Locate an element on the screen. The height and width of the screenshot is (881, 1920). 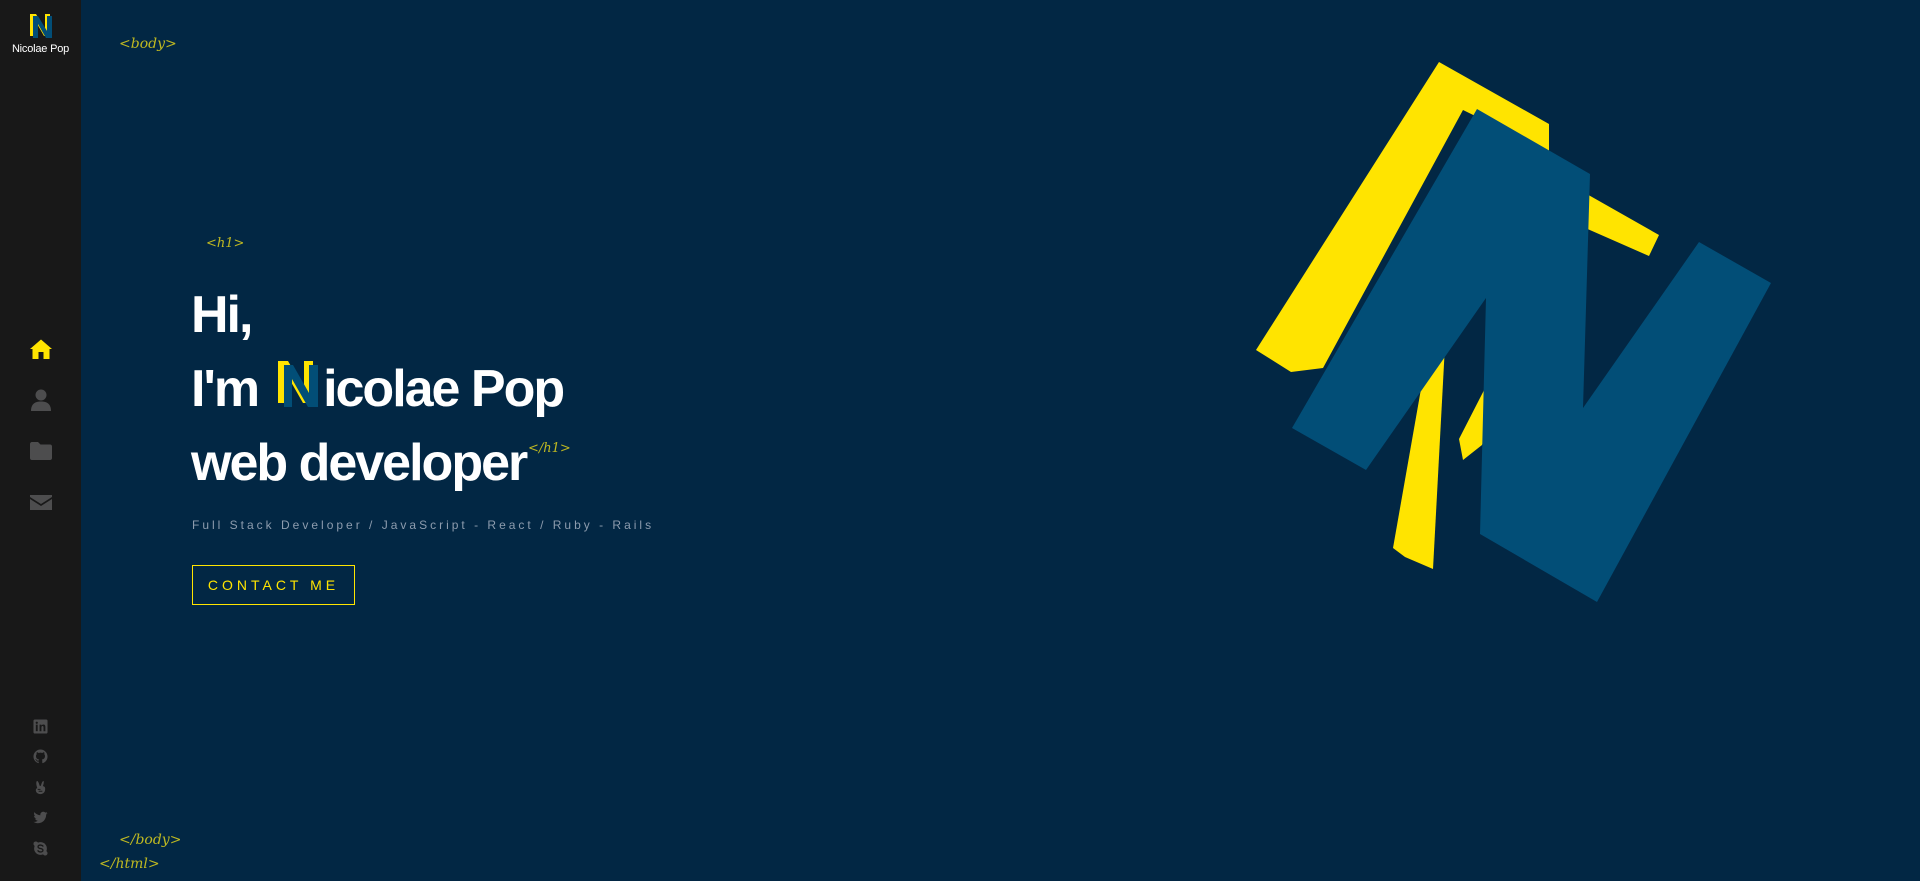
brand: Nicolae Pop is located at coordinates (40, 33).